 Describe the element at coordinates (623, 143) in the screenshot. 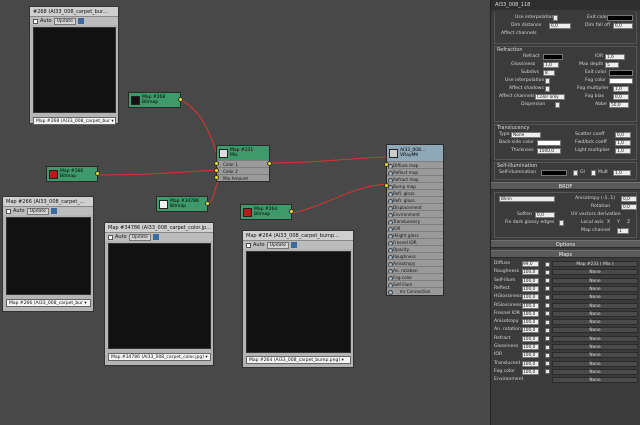

I see `fwd-bck-coeff-field: 1,0` at that location.